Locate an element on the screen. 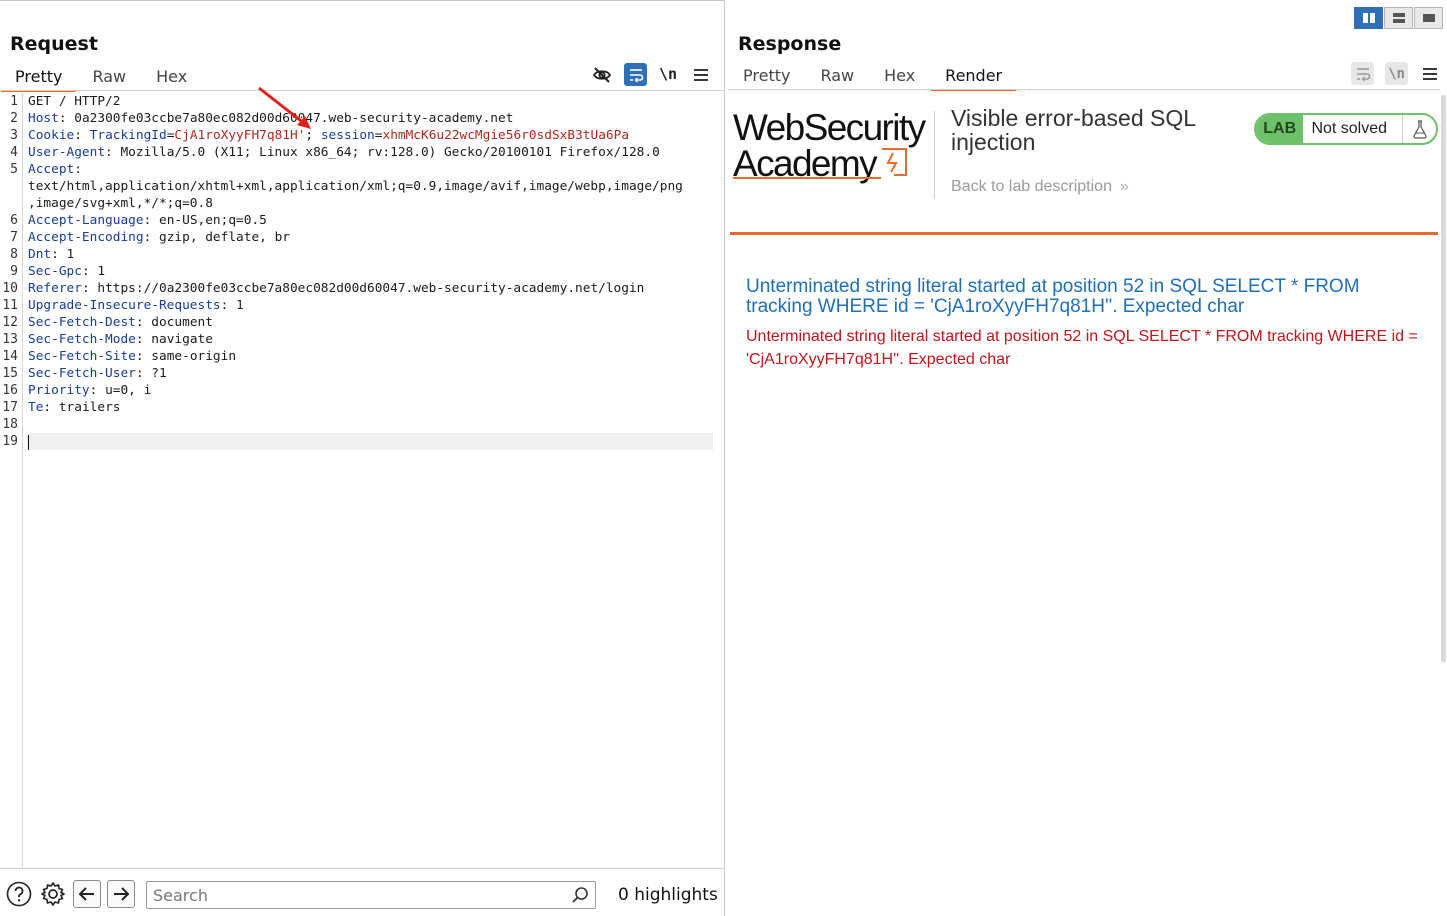  search-input is located at coordinates (352, 895).